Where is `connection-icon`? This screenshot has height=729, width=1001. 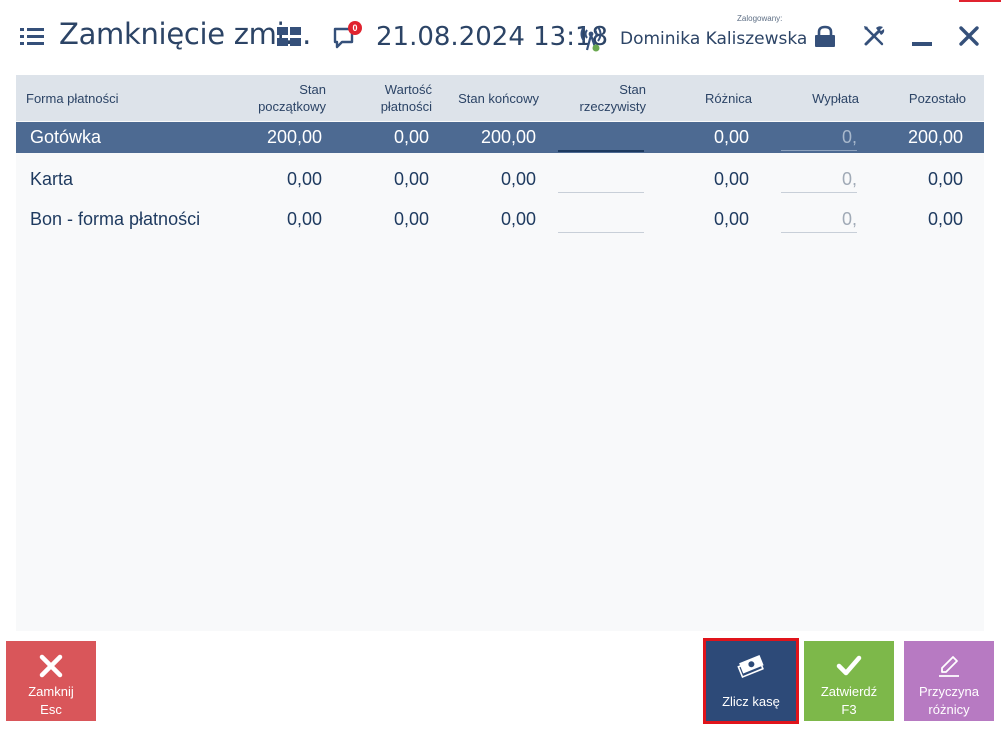
connection-icon is located at coordinates (591, 38).